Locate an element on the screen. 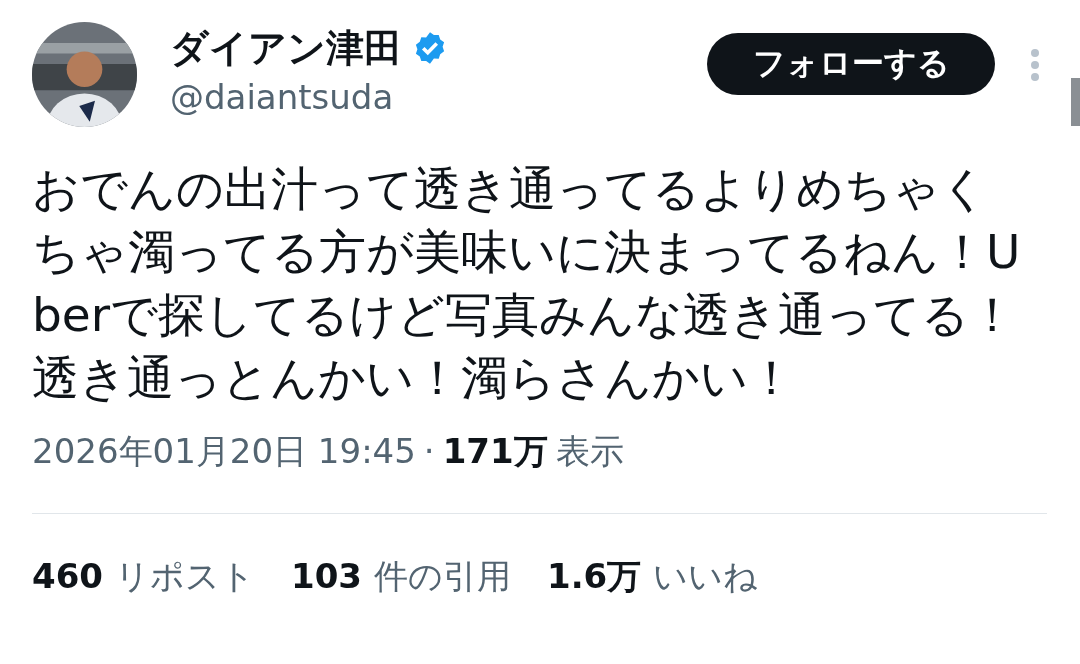 The width and height of the screenshot is (1080, 664). more-options-icon is located at coordinates (1035, 65).